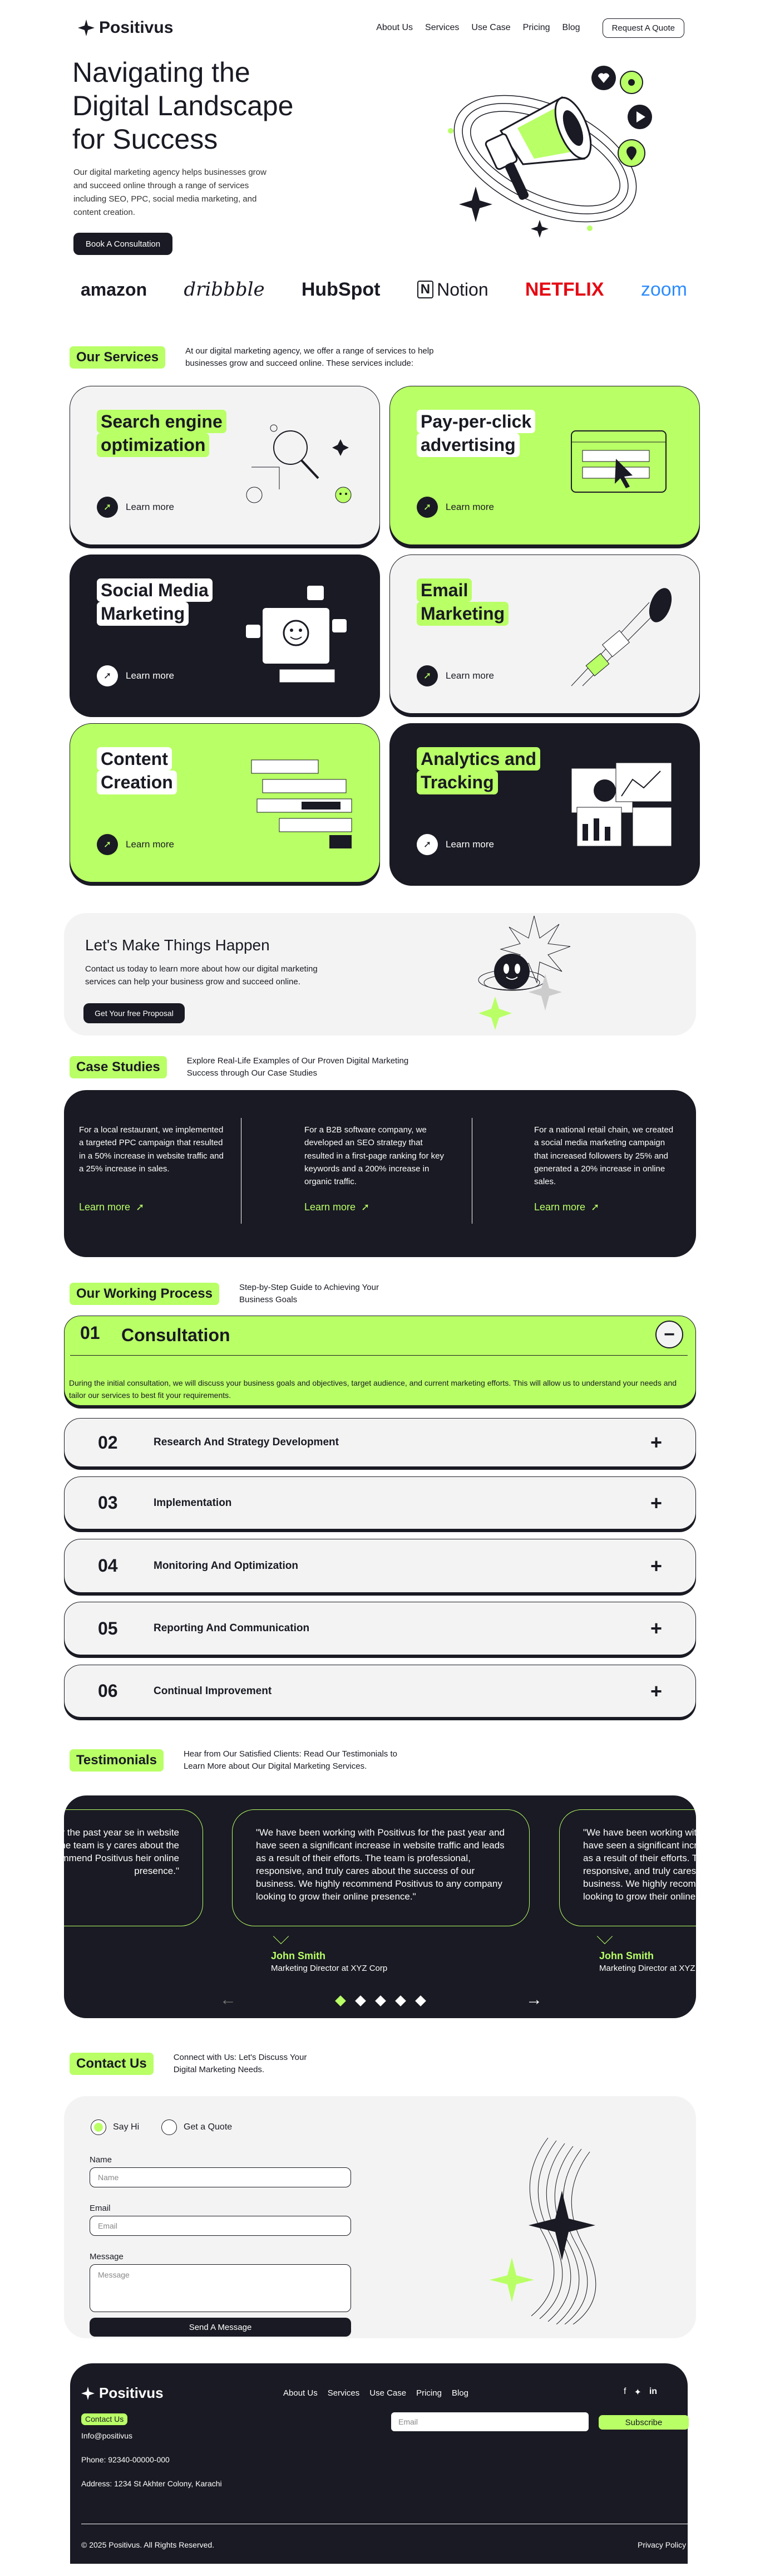 Image resolution: width=760 pixels, height=2576 pixels. Describe the element at coordinates (213, 1691) in the screenshot. I see `step-title: Continual Improvement` at that location.